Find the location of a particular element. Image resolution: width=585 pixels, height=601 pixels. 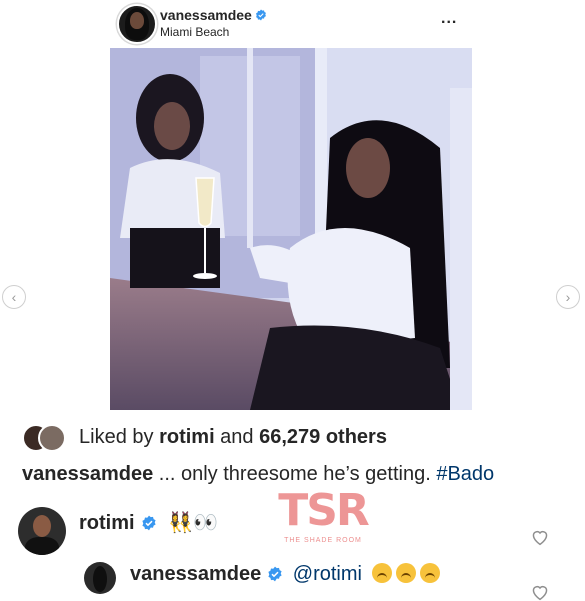

caption-text: ... only threesome he’s getting. is located at coordinates (295, 474).